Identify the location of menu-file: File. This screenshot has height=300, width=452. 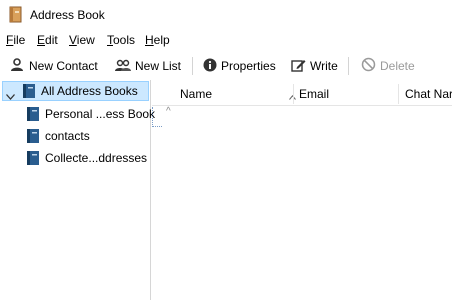
(15, 40).